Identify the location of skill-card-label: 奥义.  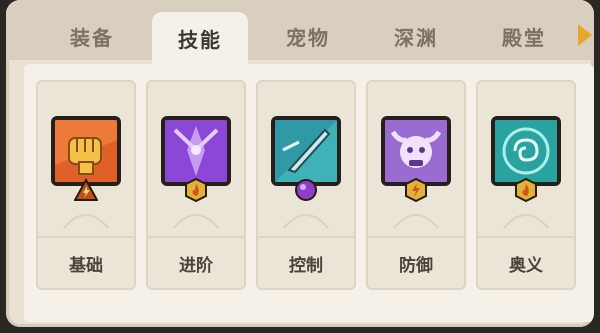
(526, 262).